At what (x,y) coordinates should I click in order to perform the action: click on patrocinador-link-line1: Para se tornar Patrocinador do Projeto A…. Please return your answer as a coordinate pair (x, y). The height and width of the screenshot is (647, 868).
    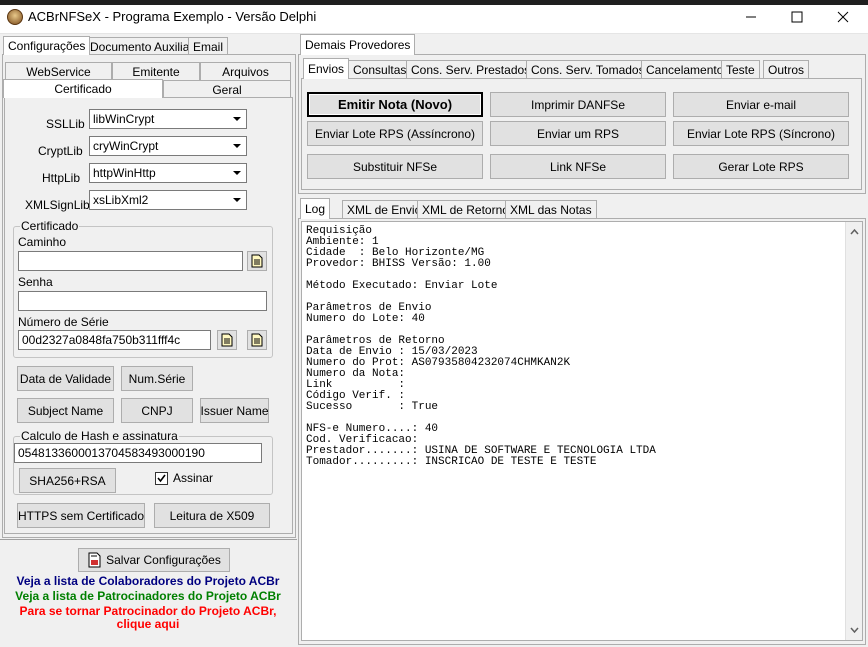
    Looking at the image, I should click on (148, 611).